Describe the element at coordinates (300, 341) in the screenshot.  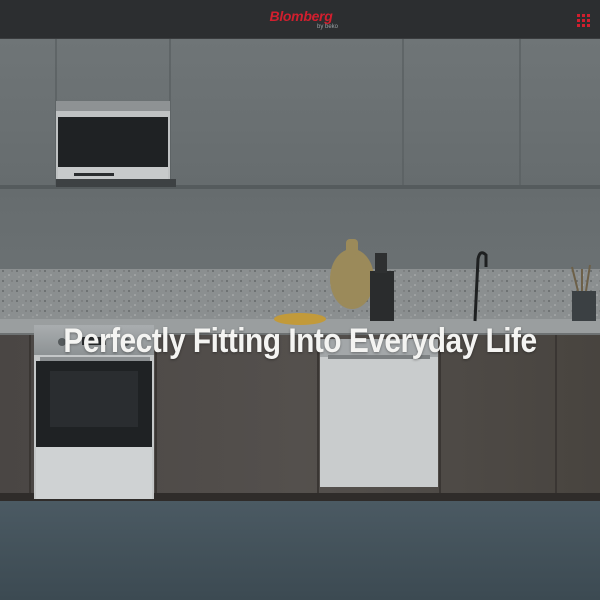
I see `hero-headline: Perfectly Fitting Into Everyday Life` at that location.